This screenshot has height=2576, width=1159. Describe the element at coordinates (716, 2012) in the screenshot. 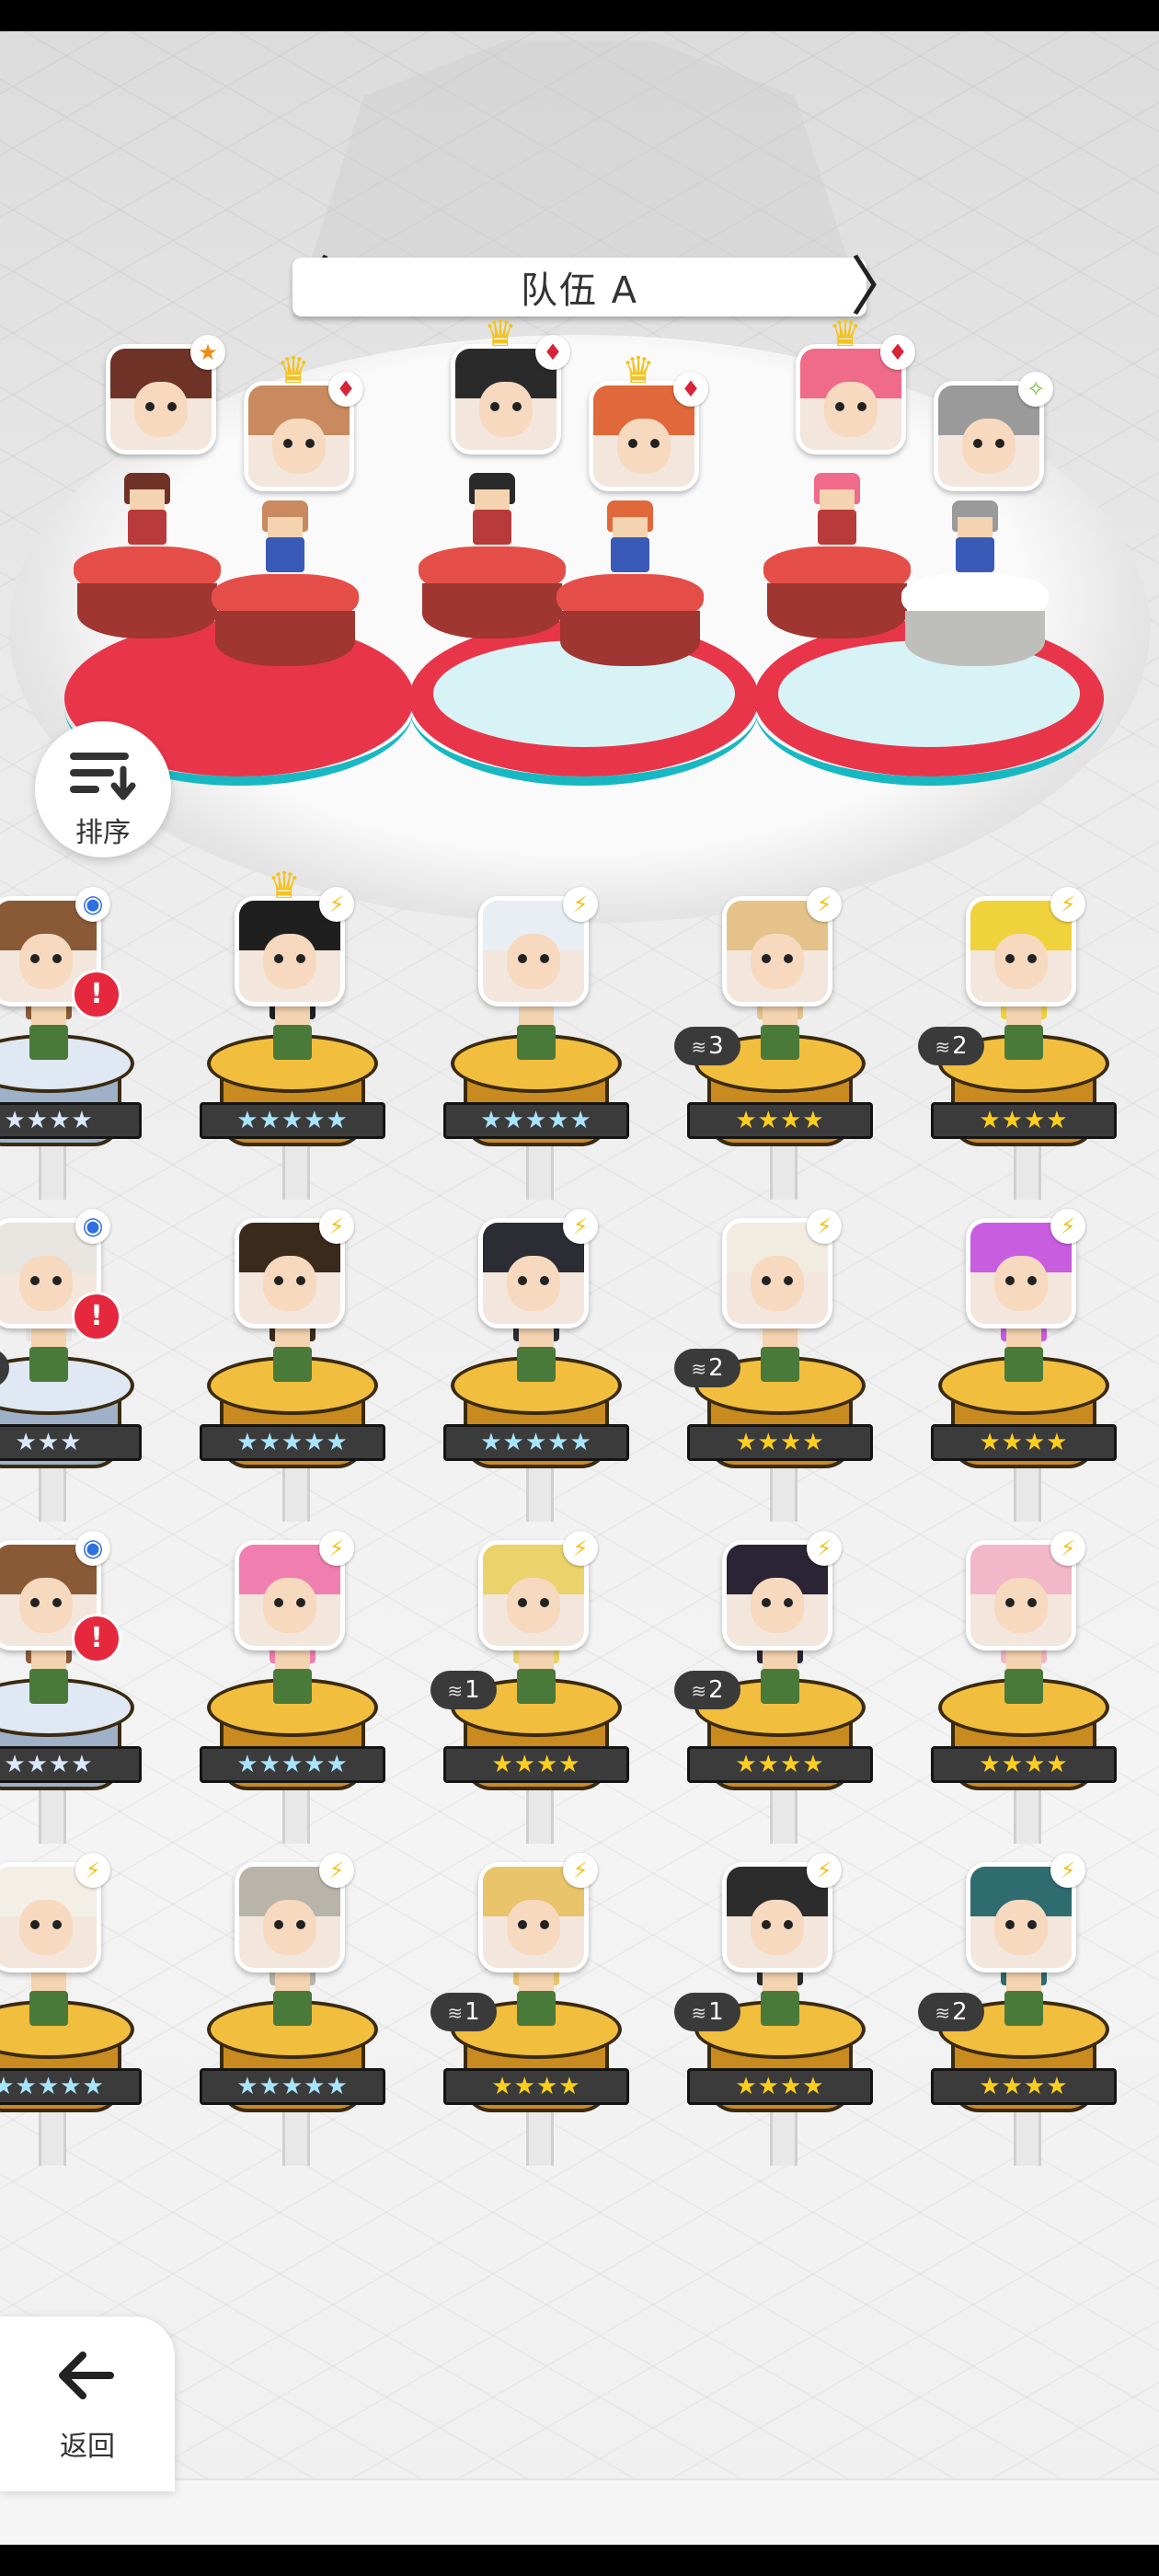

I see `duplicate-count-value: 1` at that location.